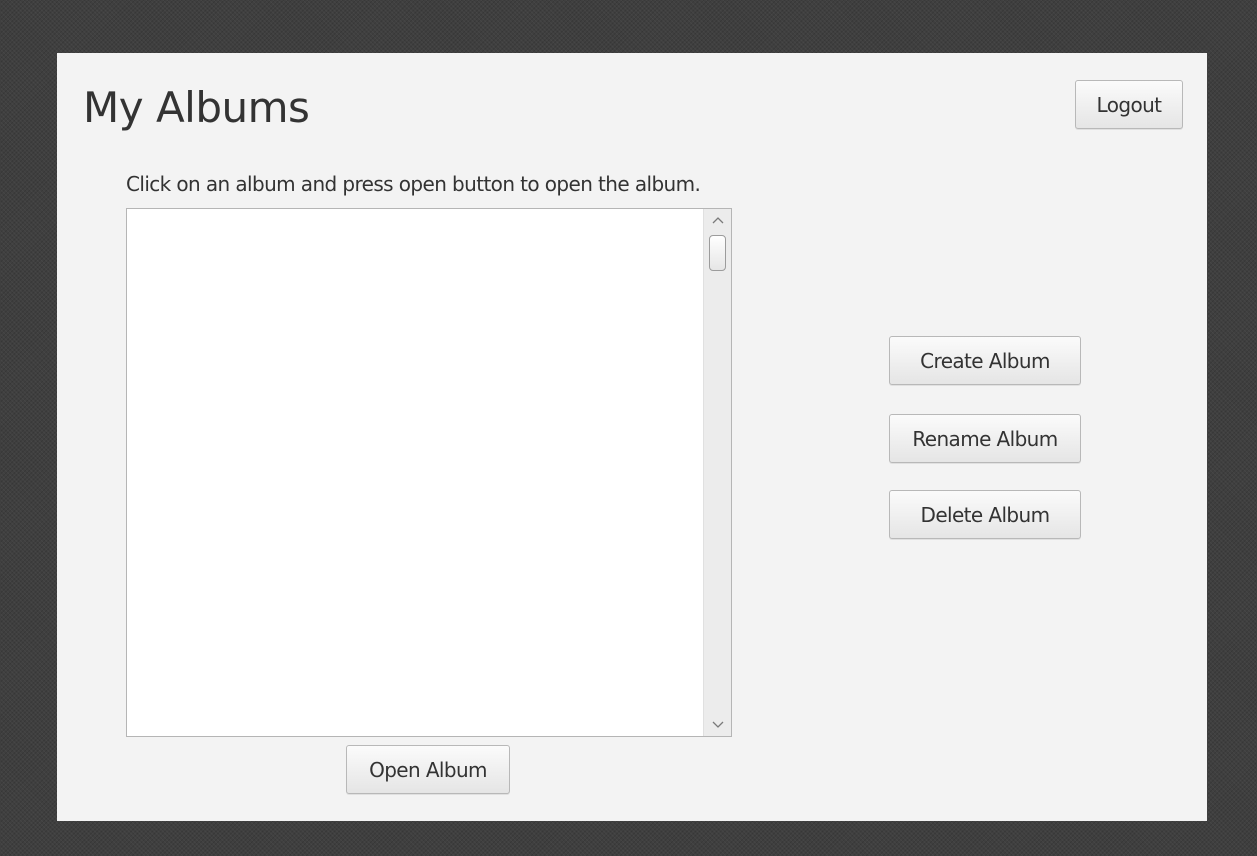 The height and width of the screenshot is (856, 1257). What do you see at coordinates (985, 438) in the screenshot?
I see `rename-album-button: Rename Album` at bounding box center [985, 438].